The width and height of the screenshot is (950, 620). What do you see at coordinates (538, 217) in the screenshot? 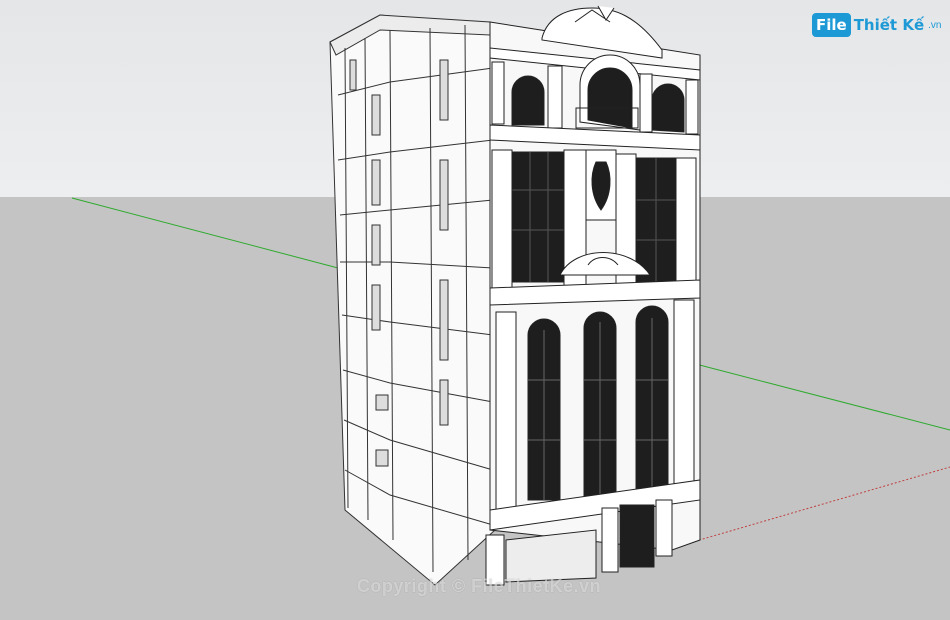
I see `glass-curtain-left` at bounding box center [538, 217].